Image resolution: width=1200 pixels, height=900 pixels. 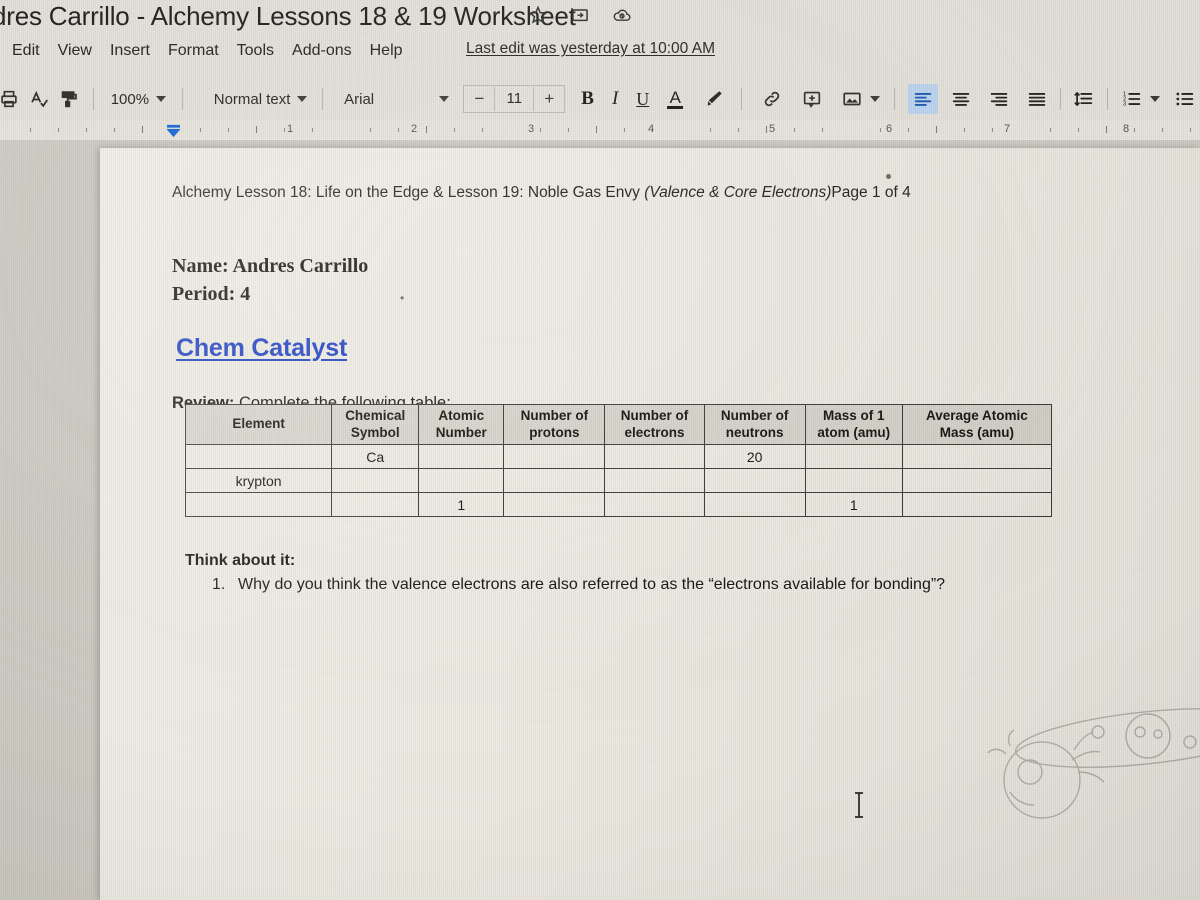 I want to click on paint-format-icon, so click(x=69, y=99).